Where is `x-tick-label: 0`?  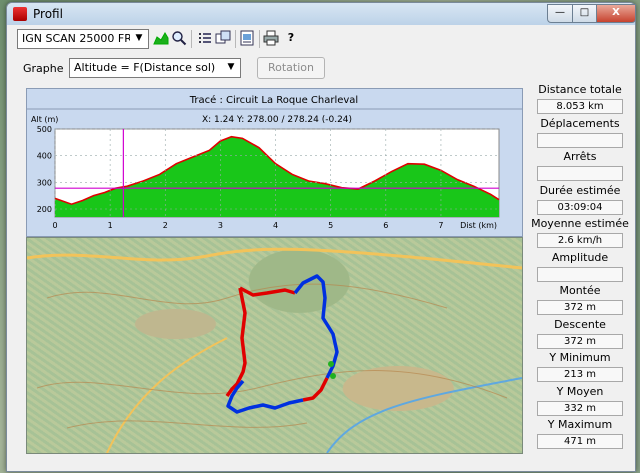 x-tick-label: 0 is located at coordinates (54, 225).